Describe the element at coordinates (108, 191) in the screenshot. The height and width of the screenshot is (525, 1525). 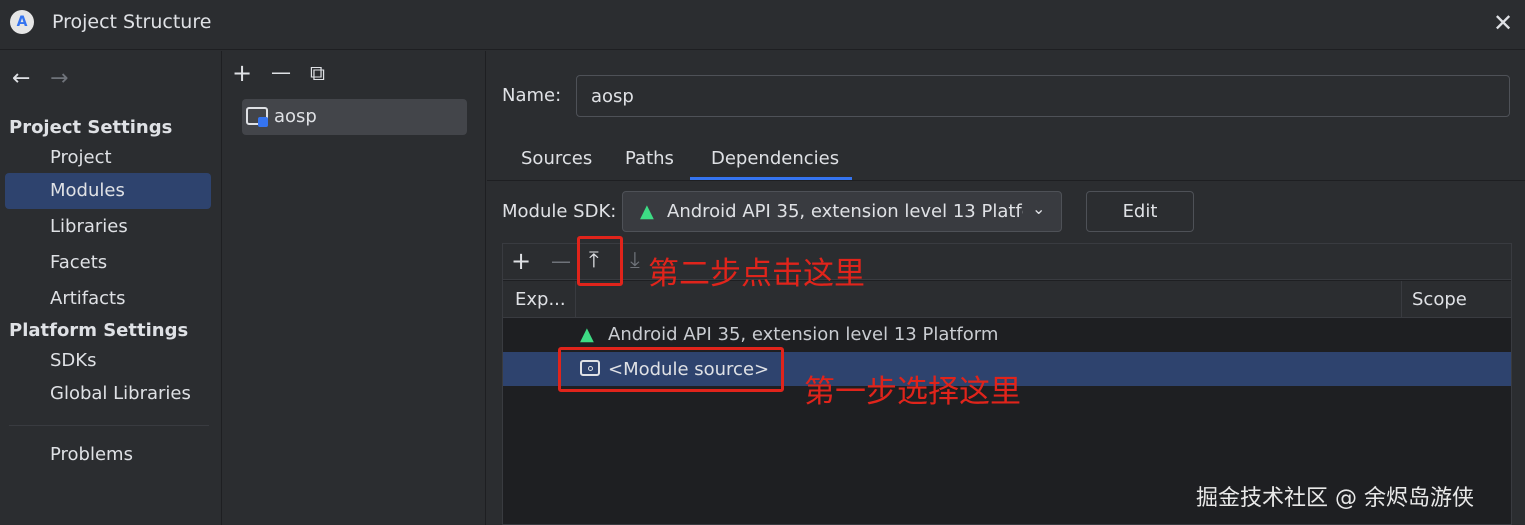
I see `sidebar-item-modules: Modules` at that location.